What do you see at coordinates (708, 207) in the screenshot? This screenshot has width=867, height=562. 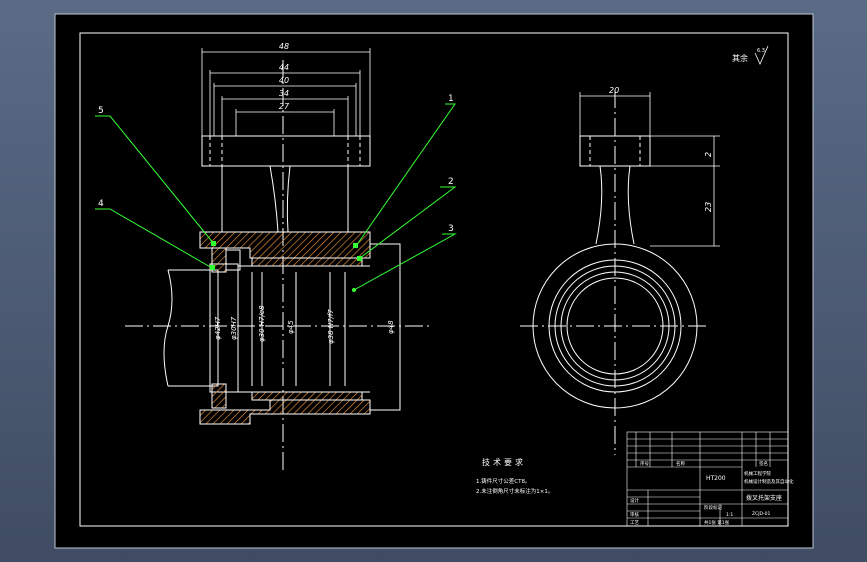 I see `dim-23: 23` at bounding box center [708, 207].